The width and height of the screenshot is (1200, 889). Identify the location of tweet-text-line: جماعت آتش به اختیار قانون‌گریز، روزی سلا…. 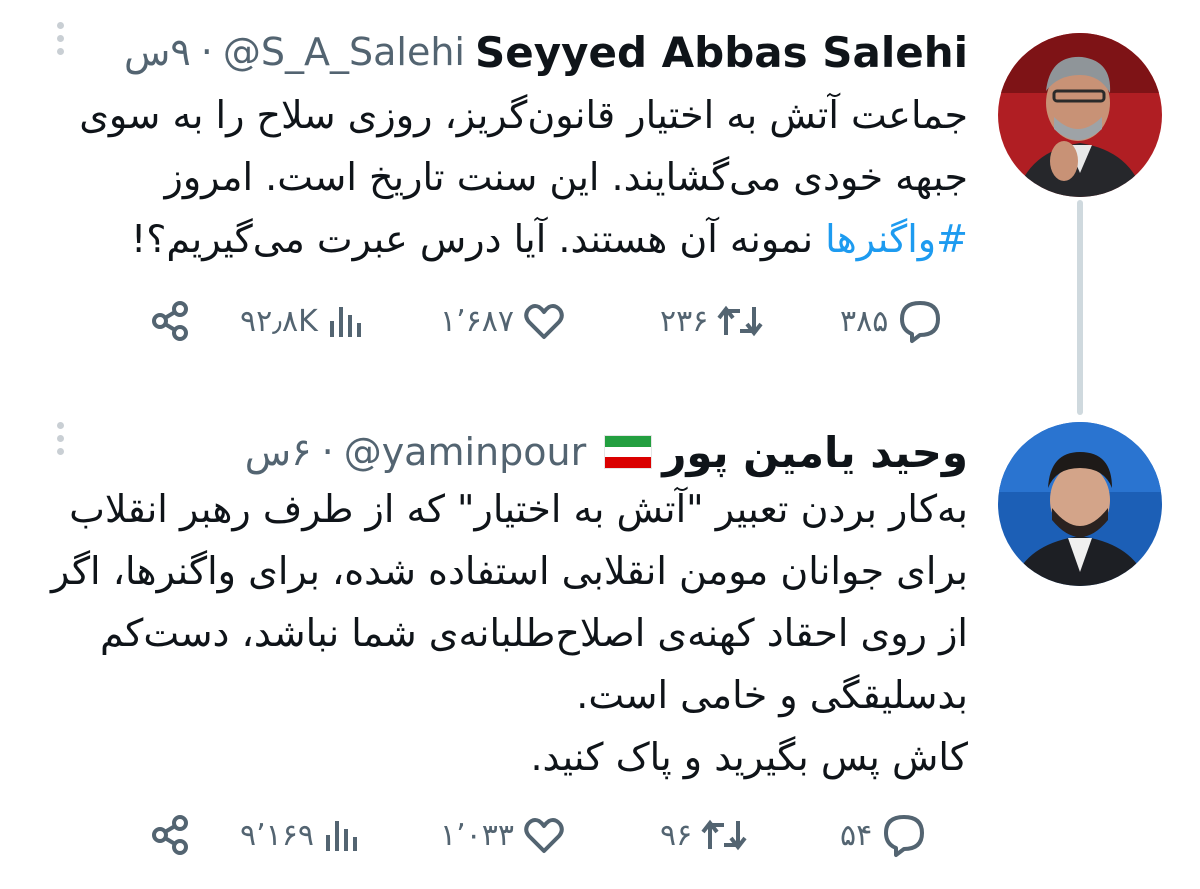
(523, 115).